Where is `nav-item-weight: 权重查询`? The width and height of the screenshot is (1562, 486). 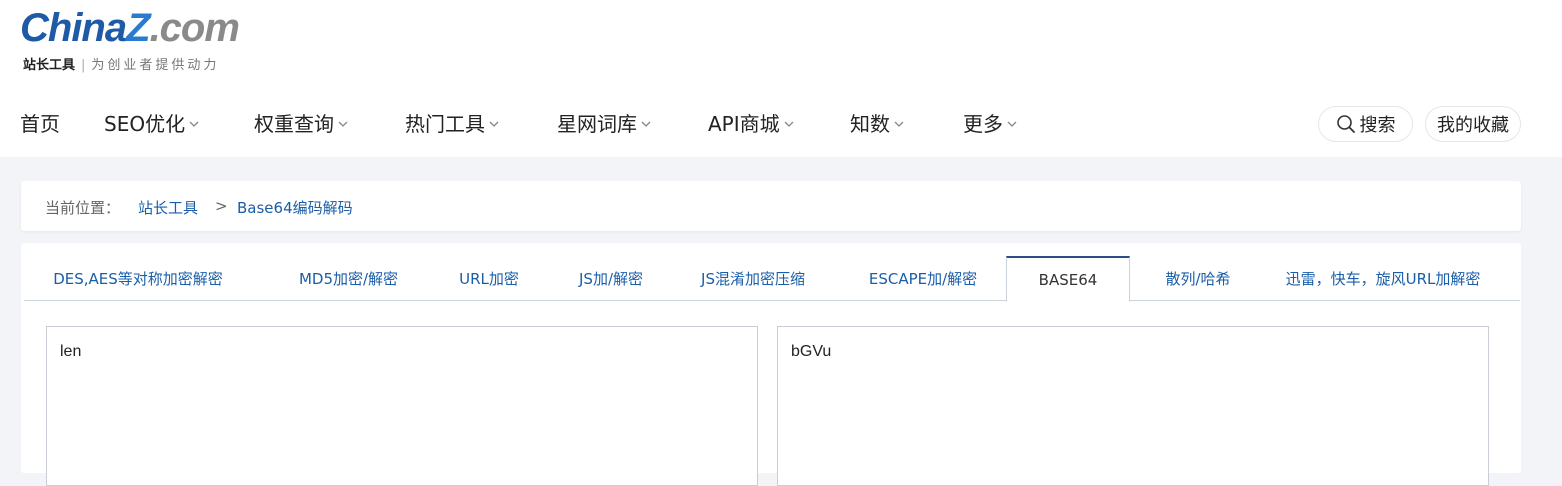 nav-item-weight: 权重查询 is located at coordinates (301, 122).